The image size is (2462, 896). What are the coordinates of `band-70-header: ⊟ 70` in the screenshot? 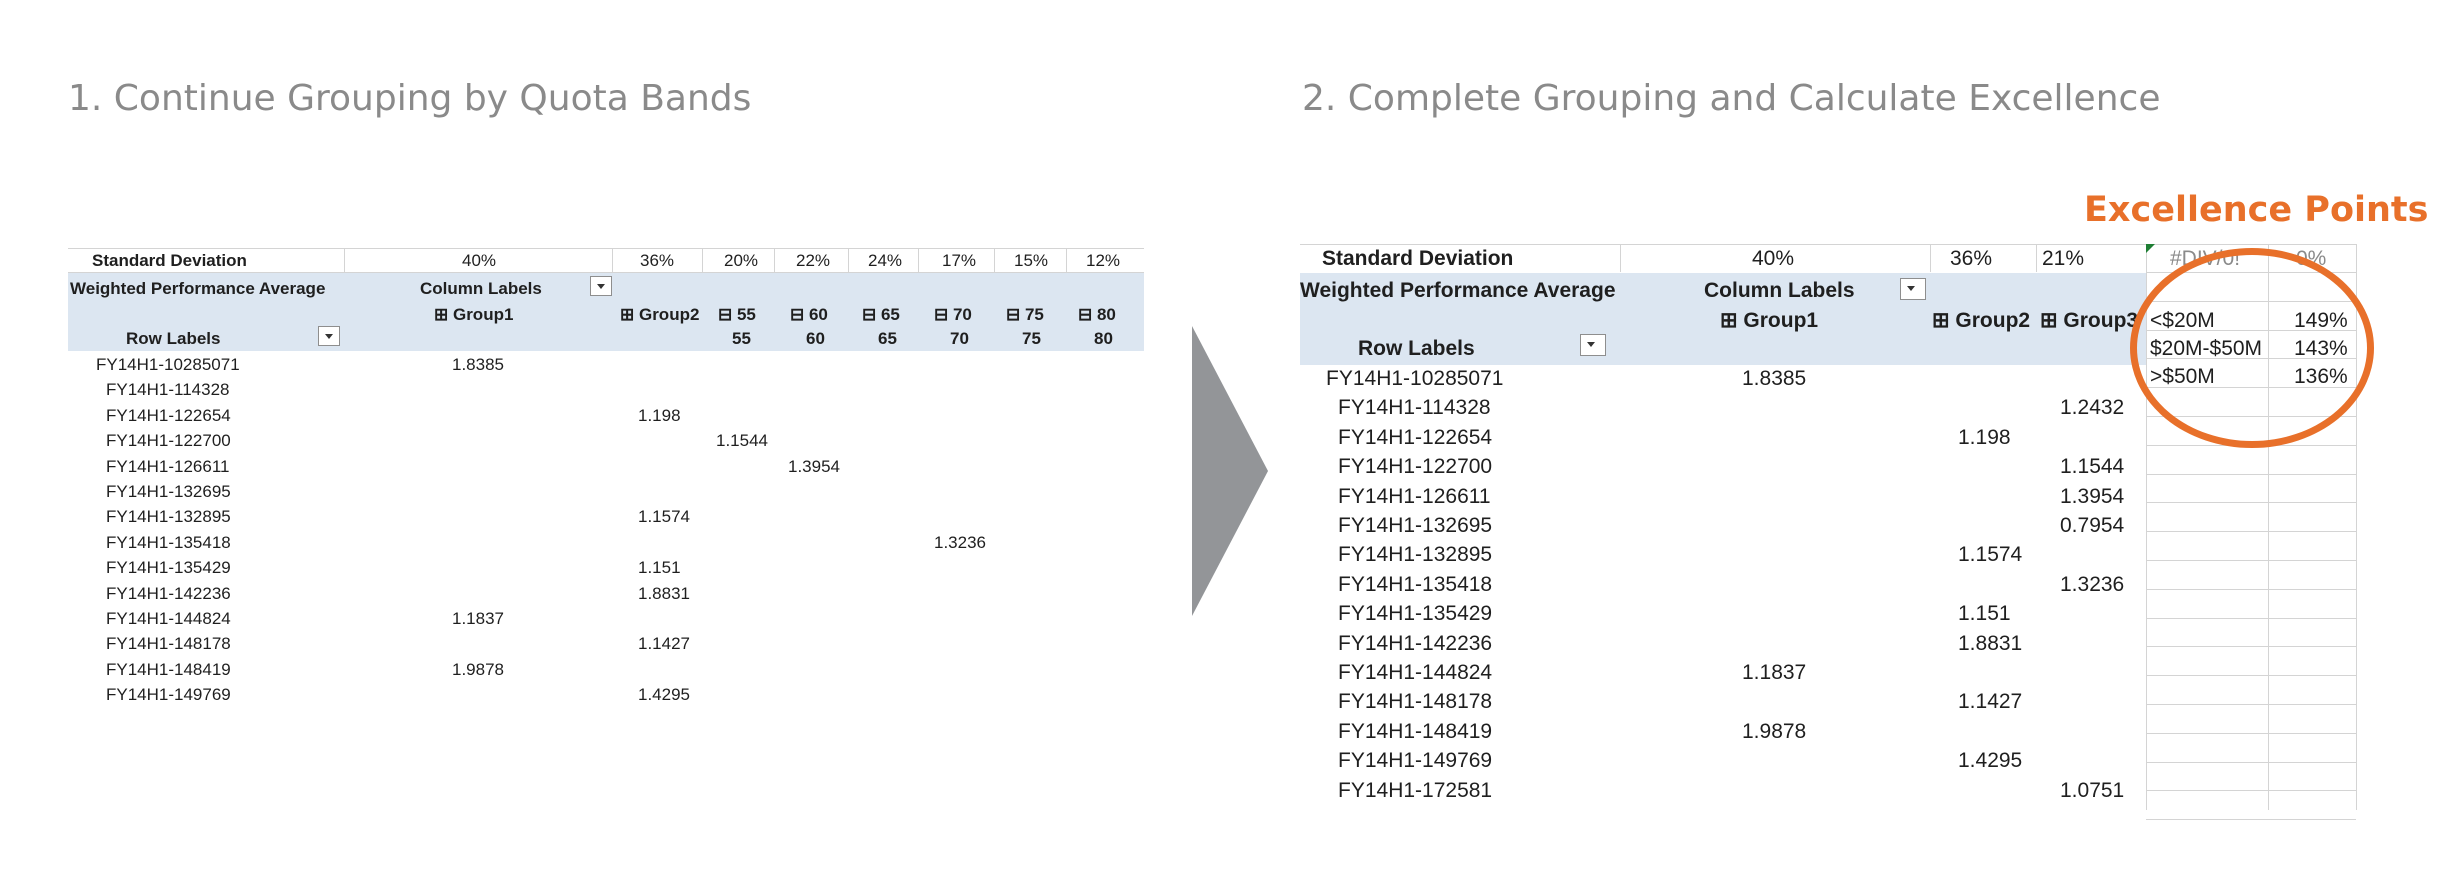 It's located at (953, 314).